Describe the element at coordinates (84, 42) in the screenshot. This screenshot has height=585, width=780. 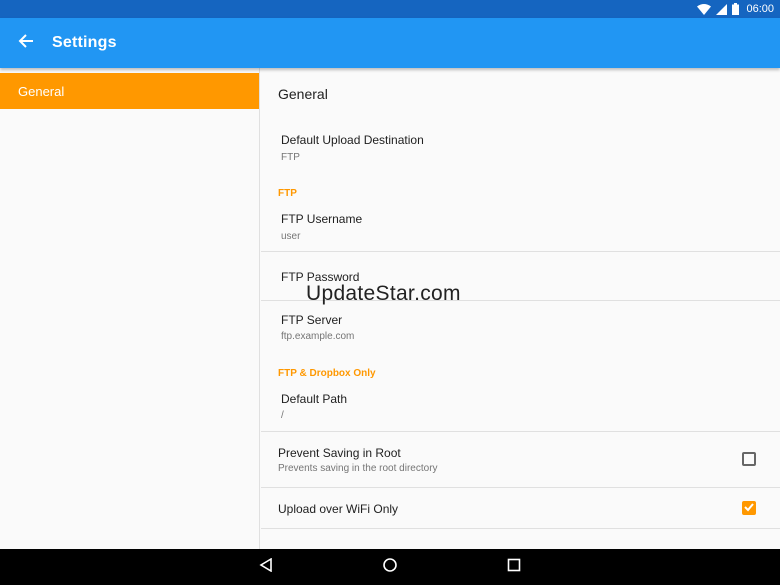
I see `page-title: Settings` at that location.